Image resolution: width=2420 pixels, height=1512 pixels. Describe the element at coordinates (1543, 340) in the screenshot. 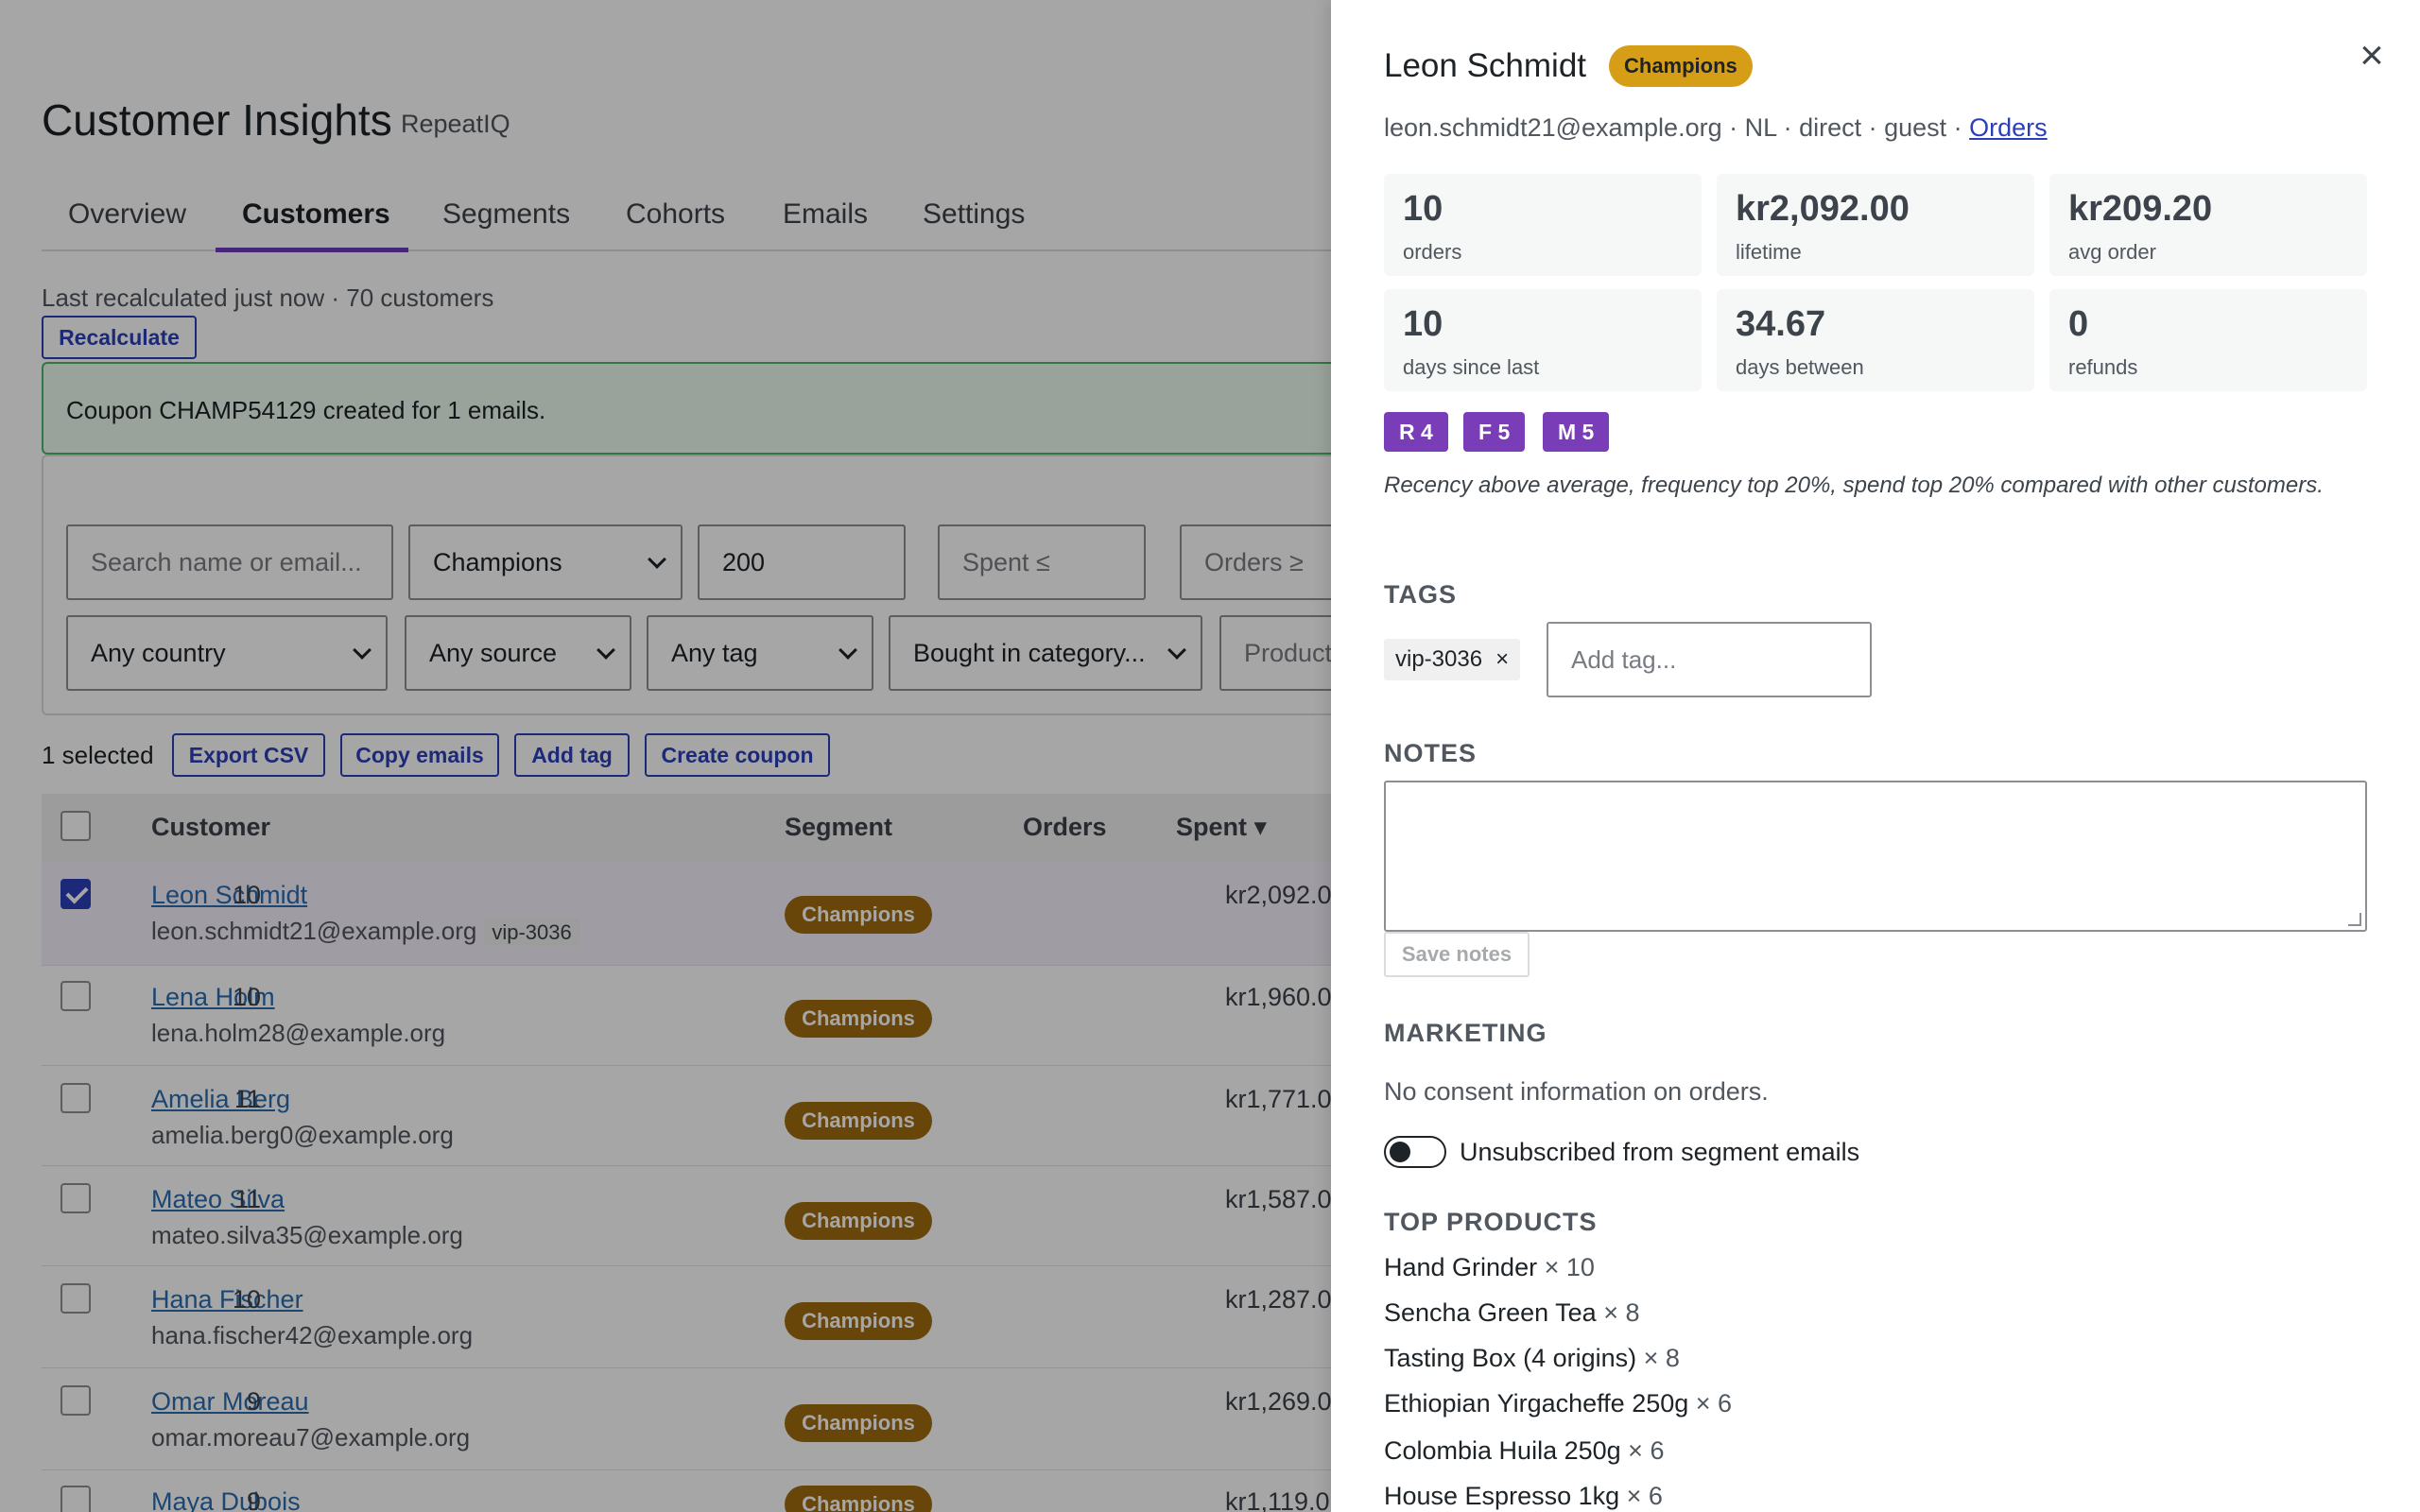

I see `stat-card-days-since-last: 10 days since last` at that location.